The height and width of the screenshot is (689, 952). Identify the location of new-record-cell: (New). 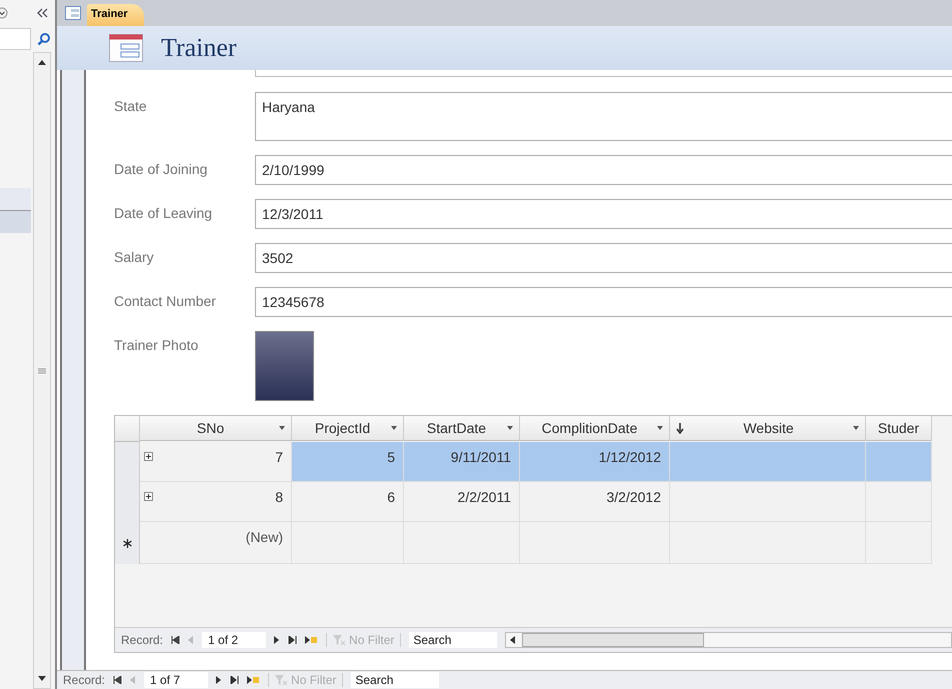
(216, 543).